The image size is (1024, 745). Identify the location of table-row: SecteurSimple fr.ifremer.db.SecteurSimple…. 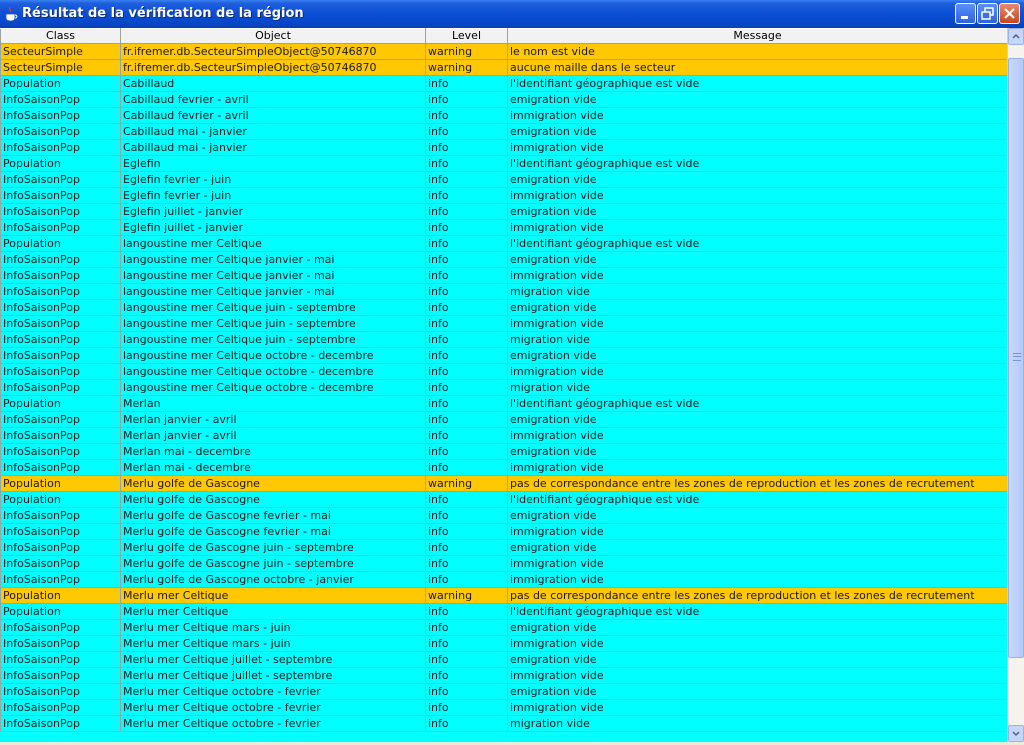
(503, 67).